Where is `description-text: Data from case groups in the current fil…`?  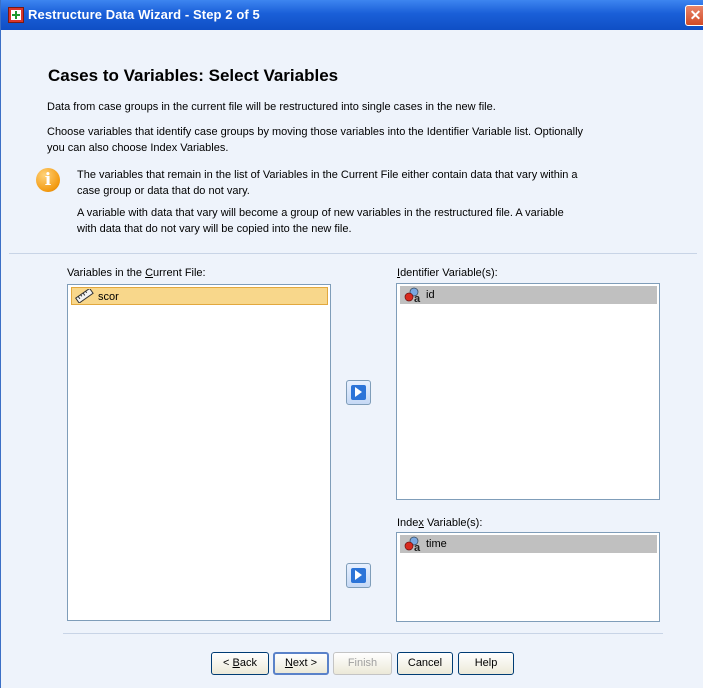 description-text: Data from case groups in the current fil… is located at coordinates (271, 107).